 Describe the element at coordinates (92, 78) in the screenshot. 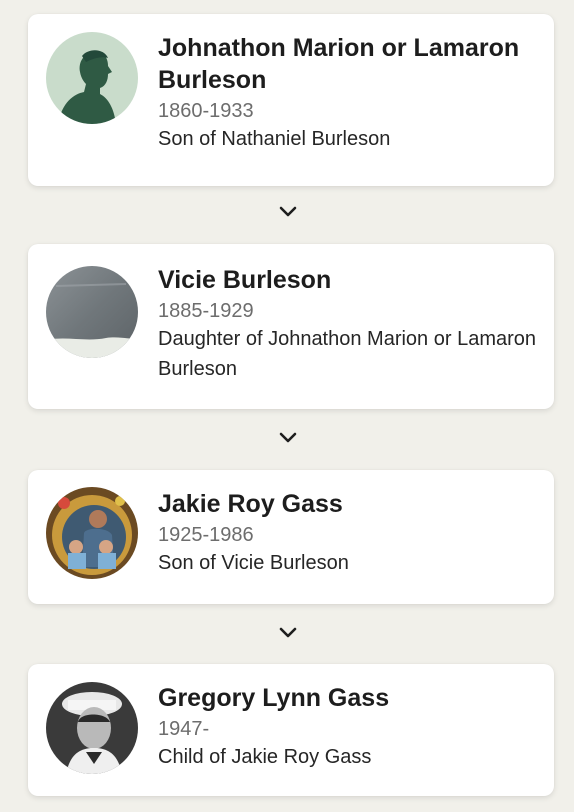

I see `silhouette-avatar-icon` at that location.